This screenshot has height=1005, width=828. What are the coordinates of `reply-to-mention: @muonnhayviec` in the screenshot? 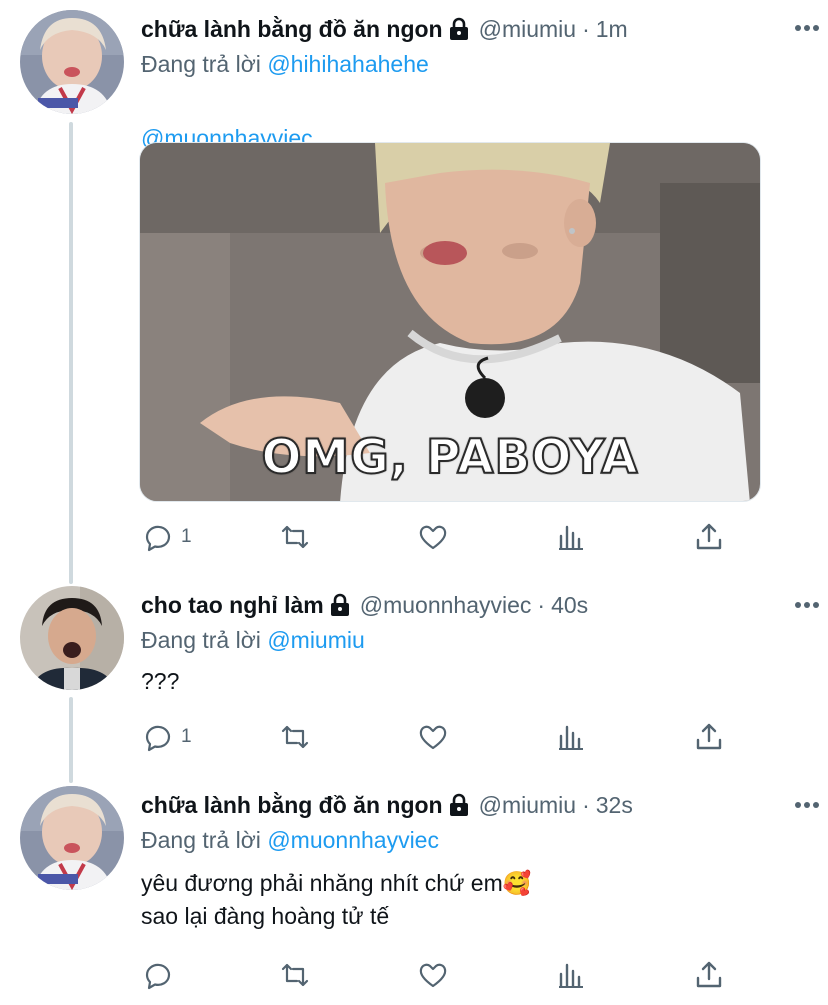 It's located at (353, 840).